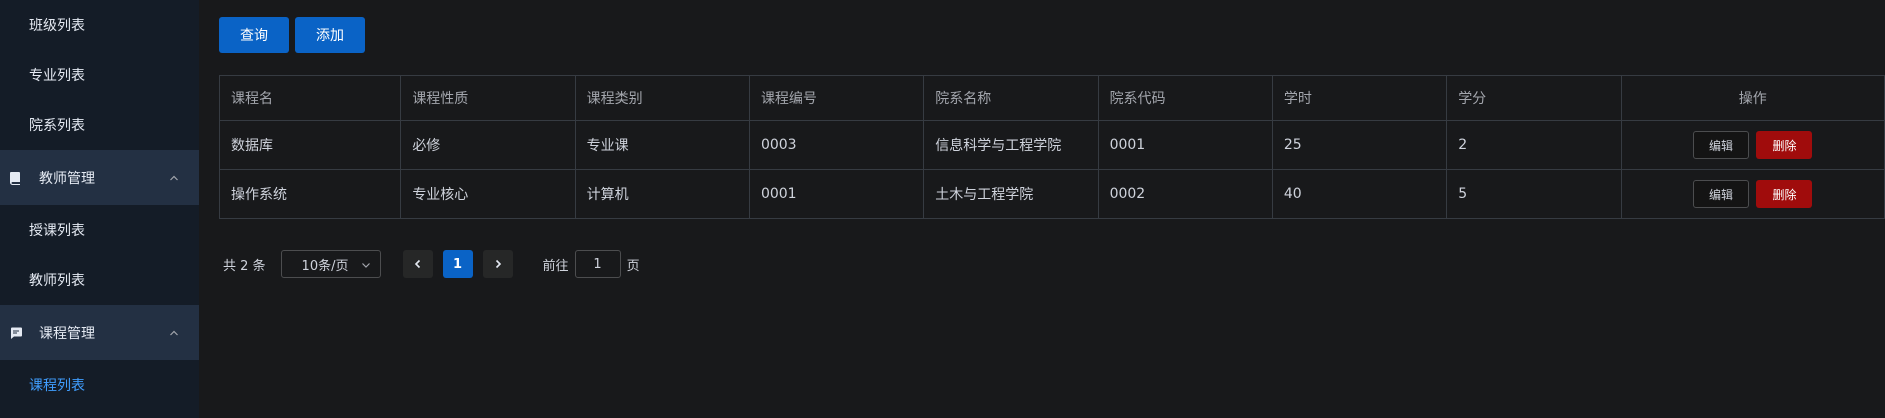 This screenshot has width=1885, height=418. Describe the element at coordinates (488, 98) in the screenshot. I see `column-header: 课程性质` at that location.